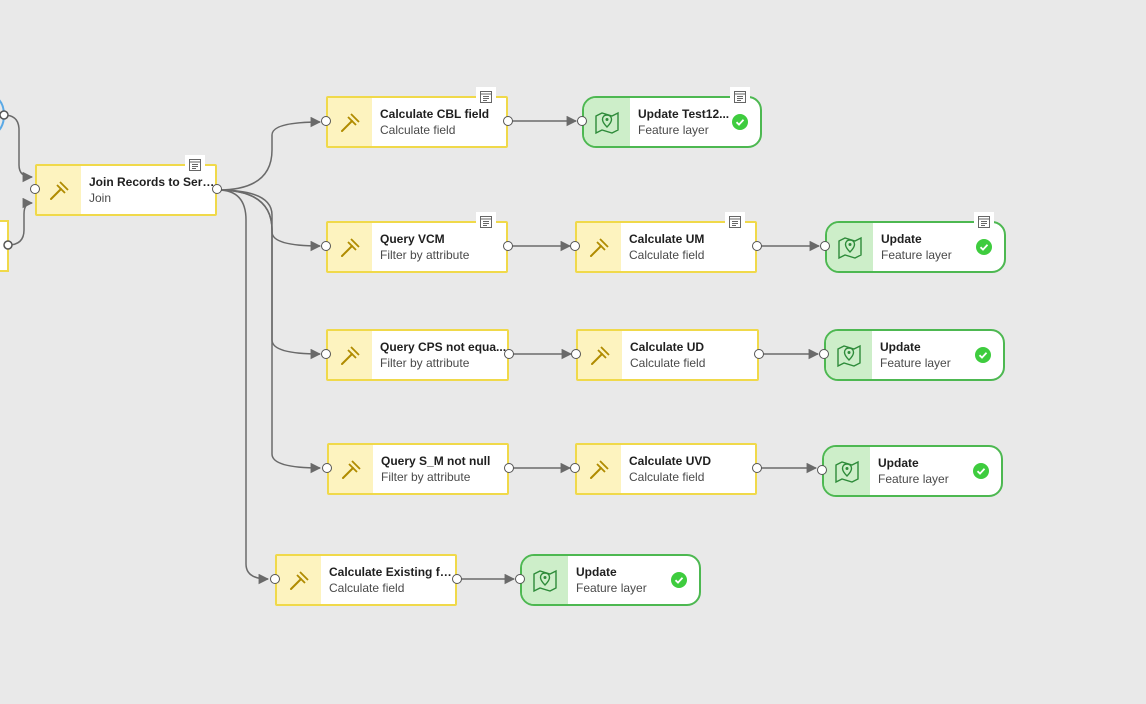 The height and width of the screenshot is (704, 1146). I want to click on node-update-um: Update Feature layer, so click(913, 242).